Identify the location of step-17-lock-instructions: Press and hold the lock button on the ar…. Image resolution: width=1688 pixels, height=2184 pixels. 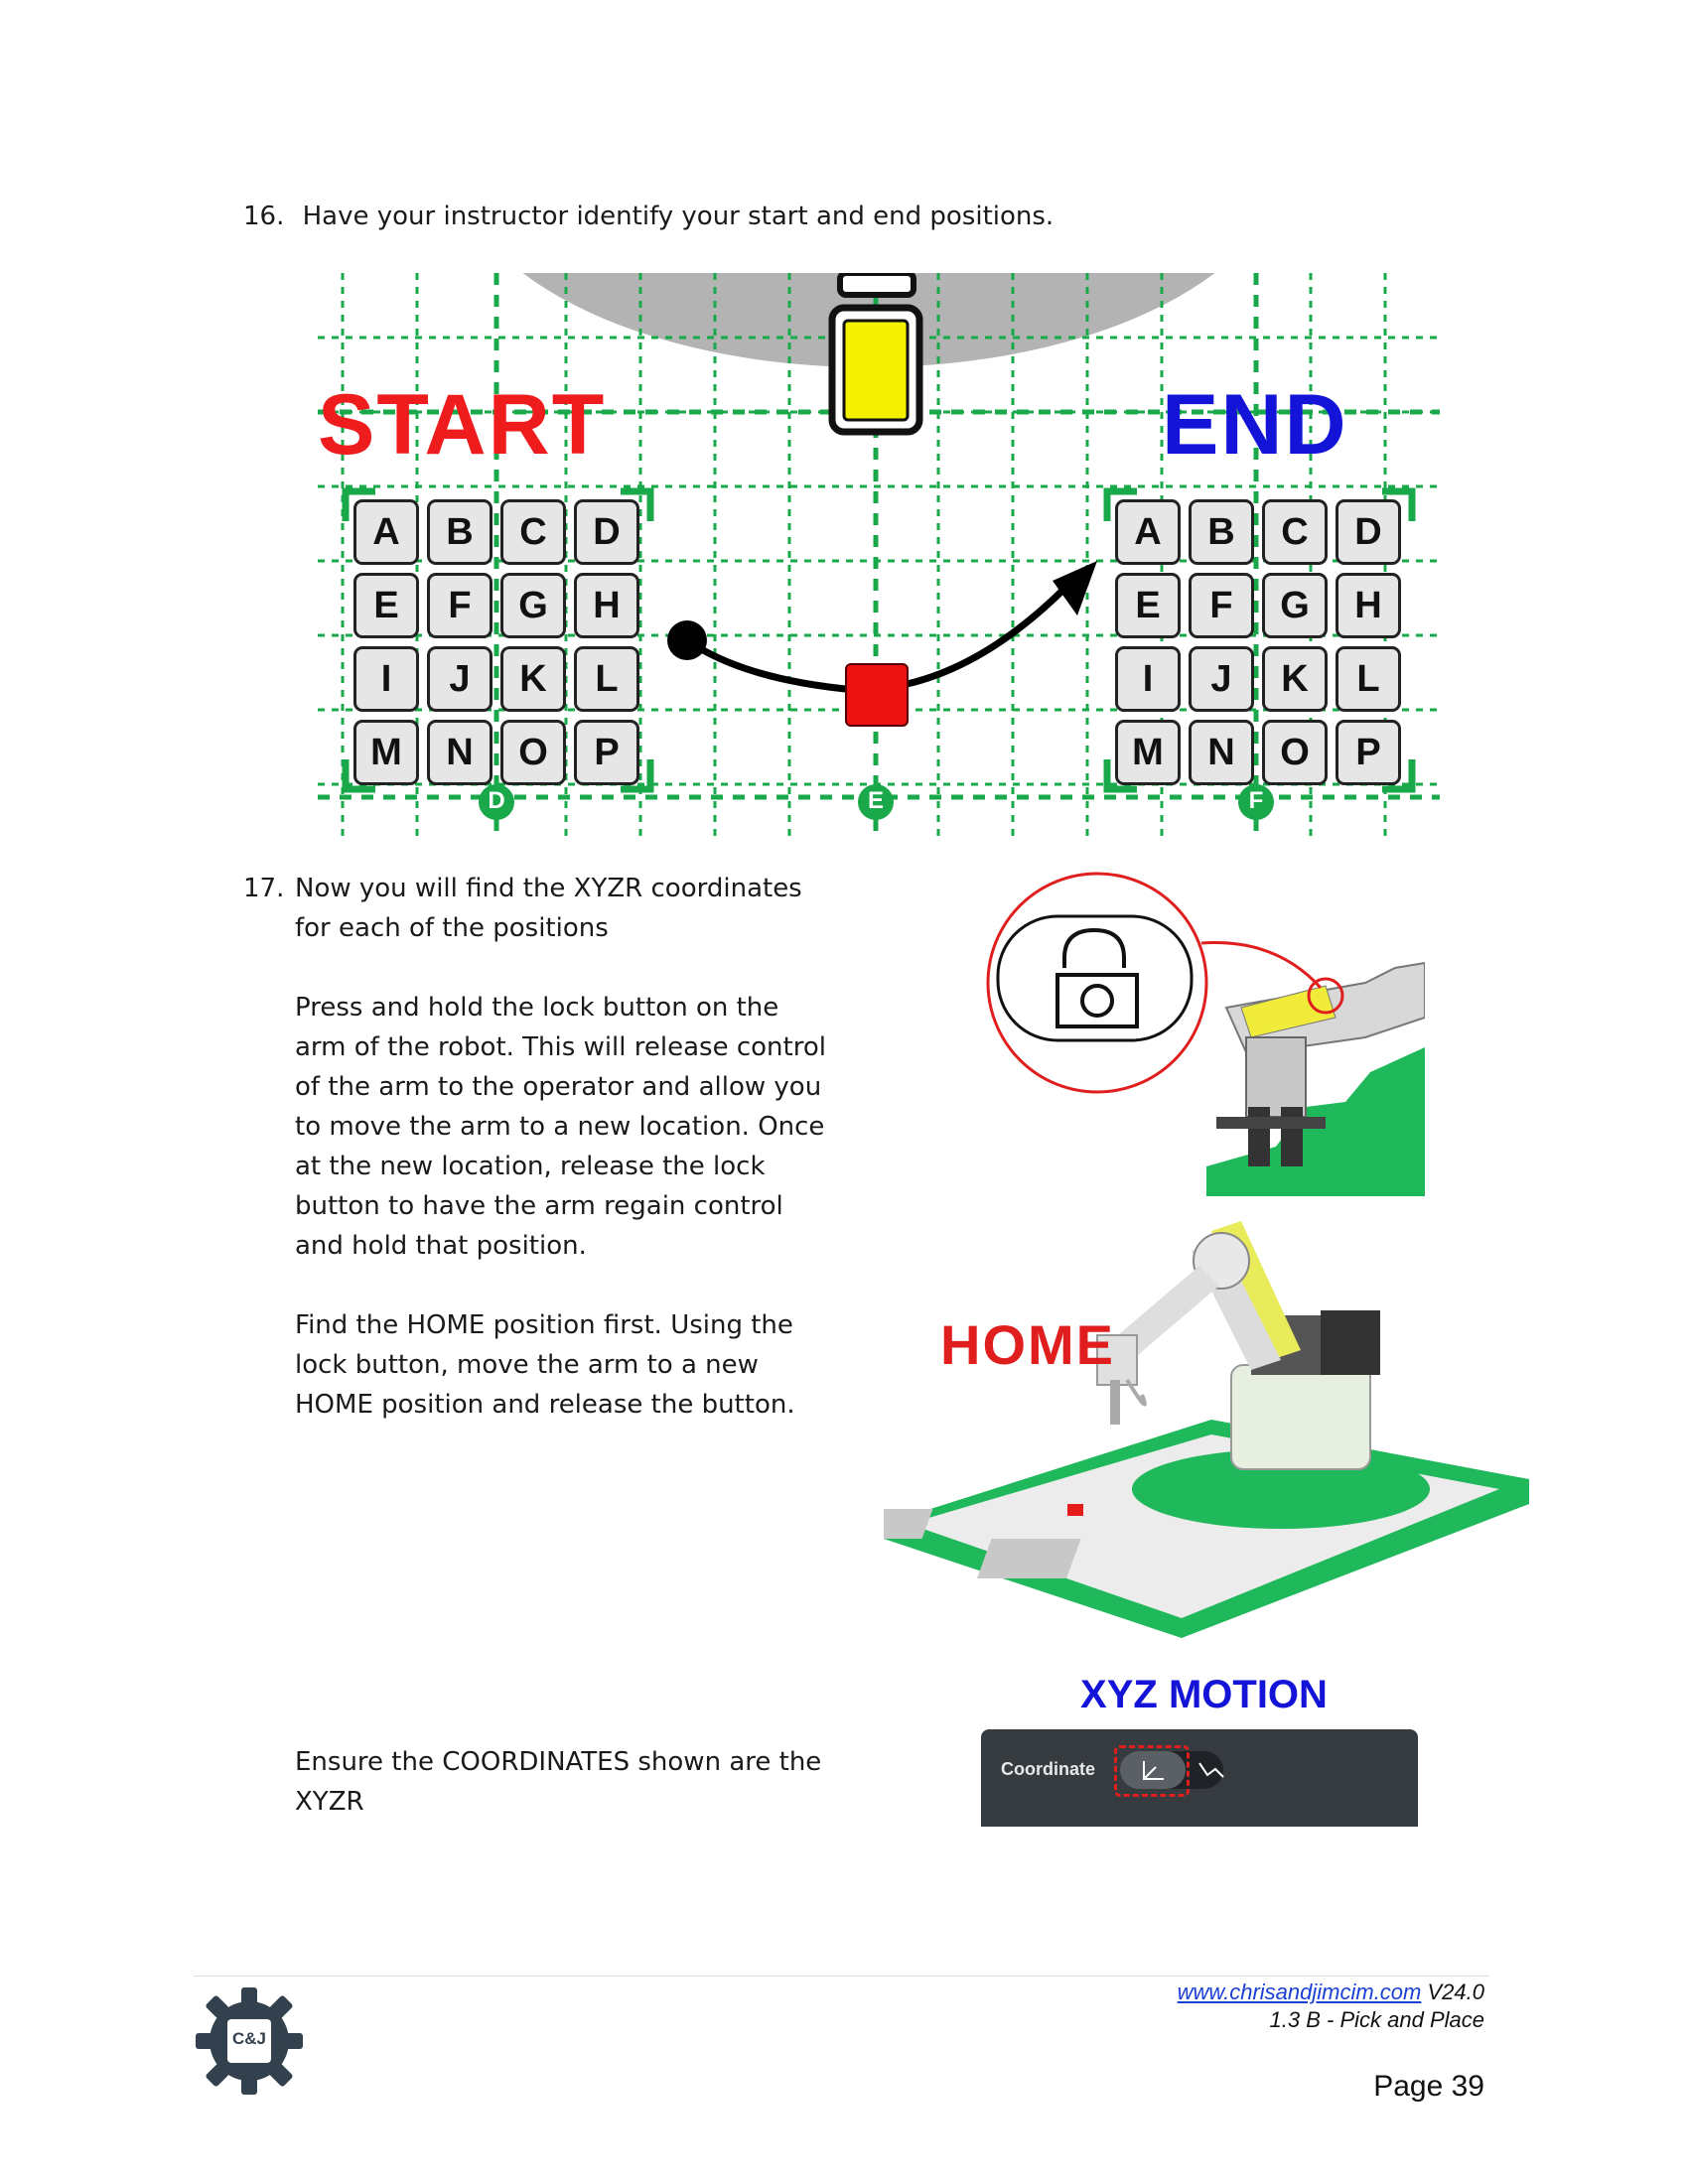
(560, 1127).